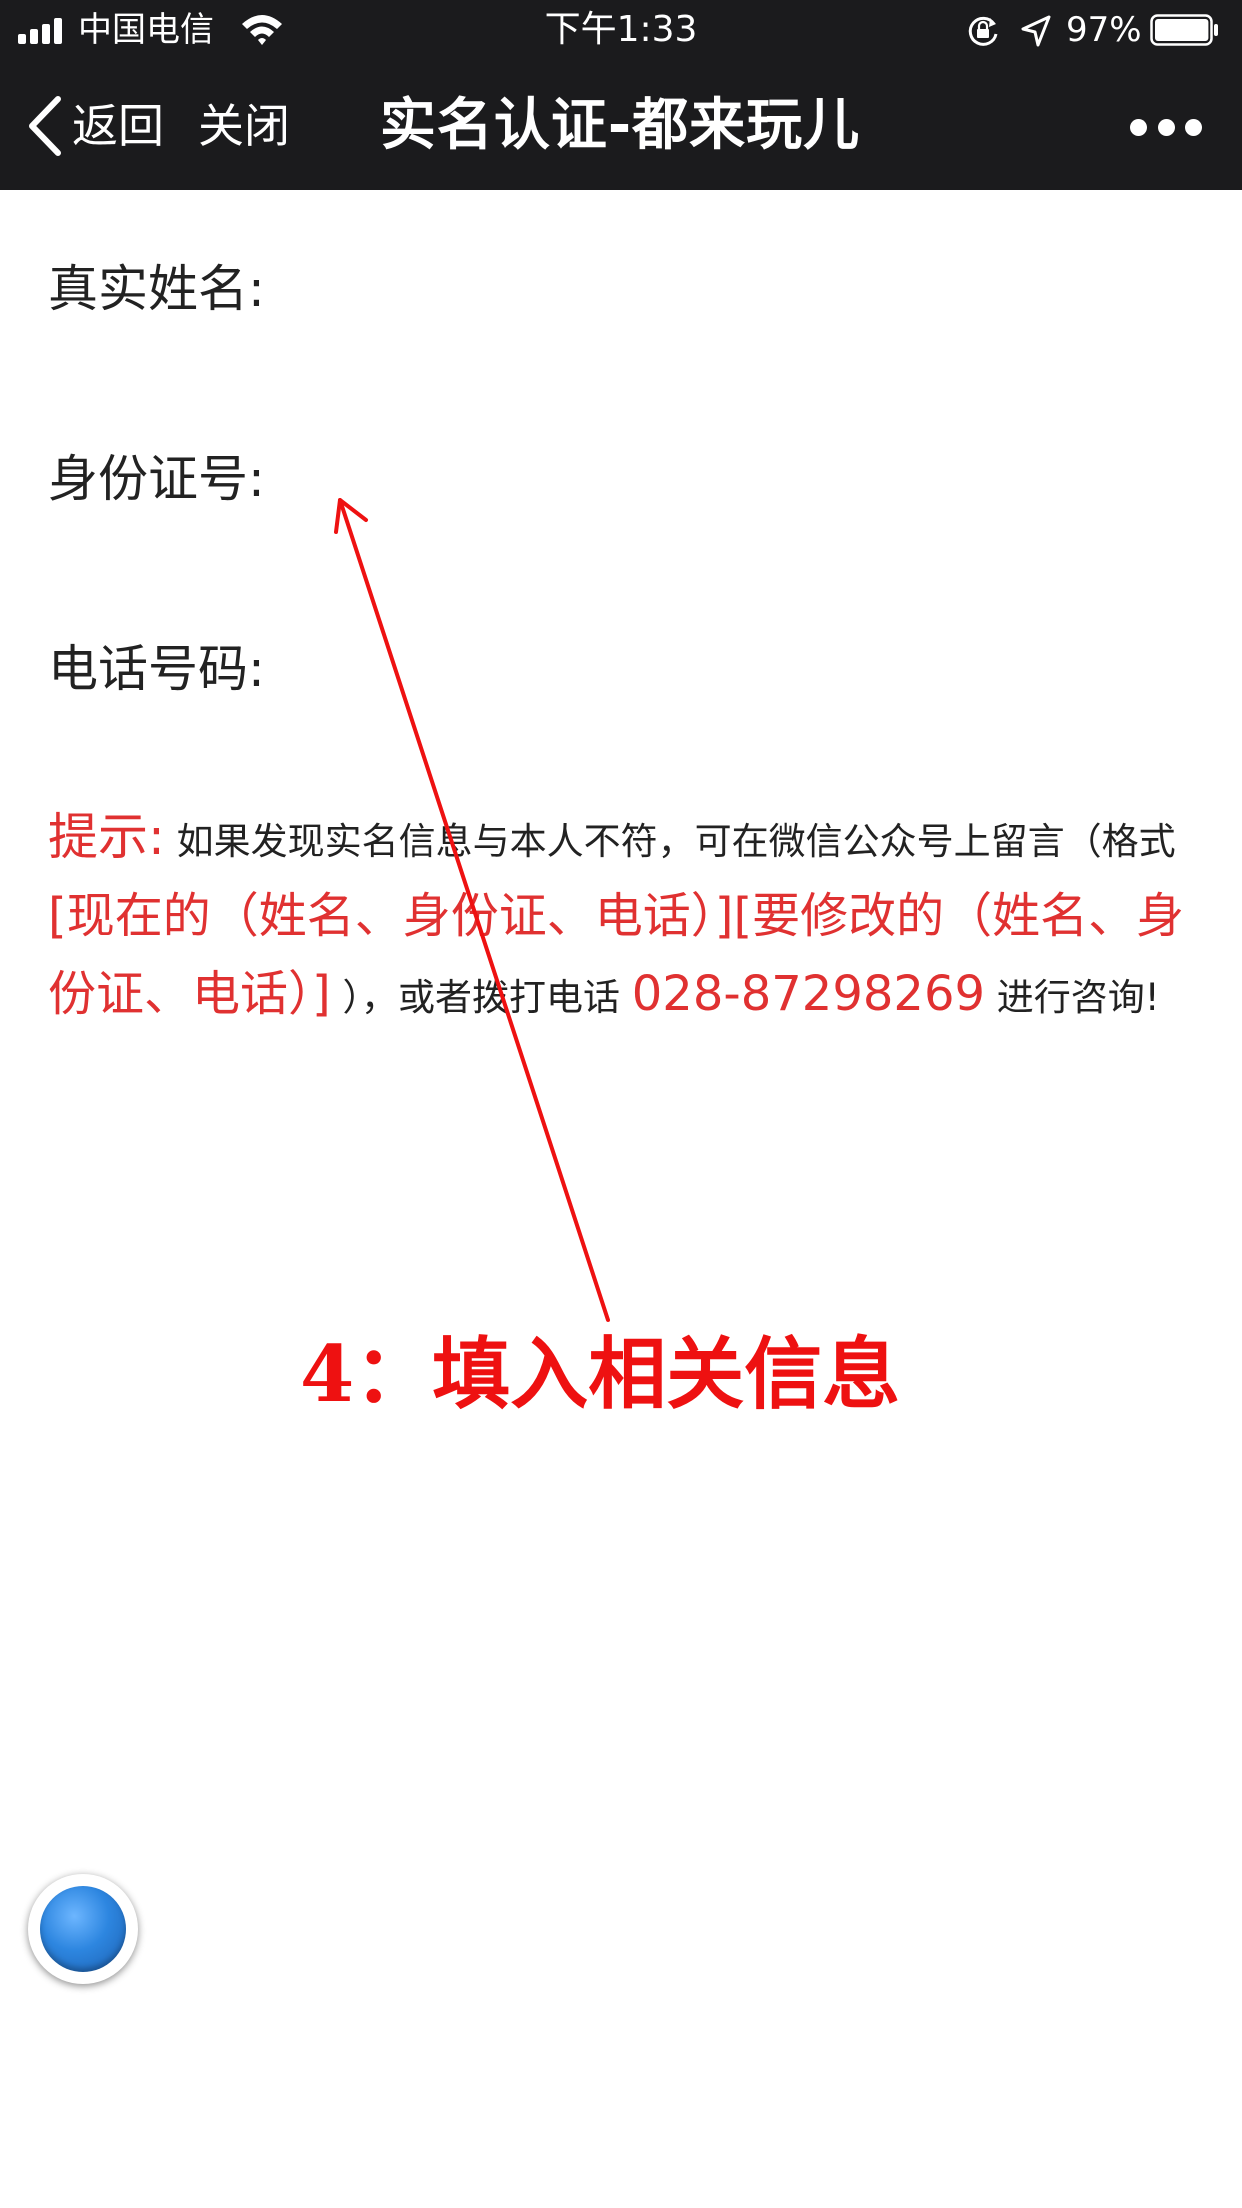 Image resolution: width=1242 pixels, height=2208 pixels. What do you see at coordinates (1104, 30) in the screenshot?
I see `battery-percent: 97%` at bounding box center [1104, 30].